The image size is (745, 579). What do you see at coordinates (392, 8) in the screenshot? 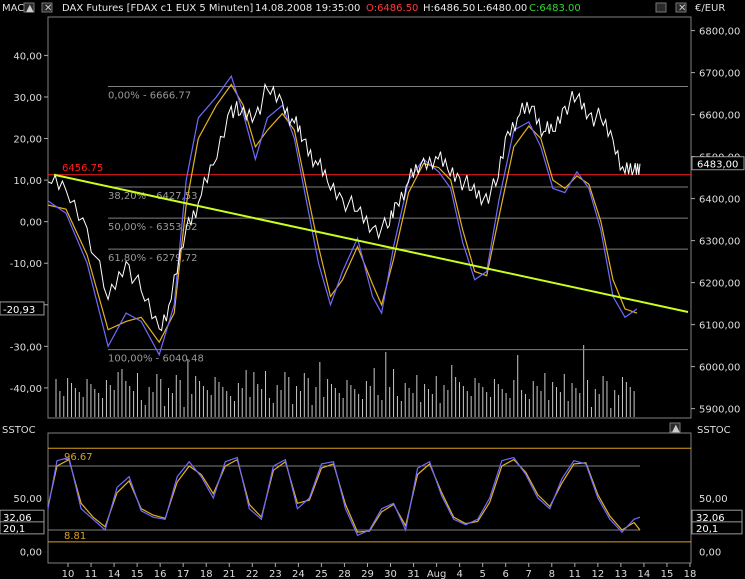
I see `open-value: O:6486.50` at bounding box center [392, 8].